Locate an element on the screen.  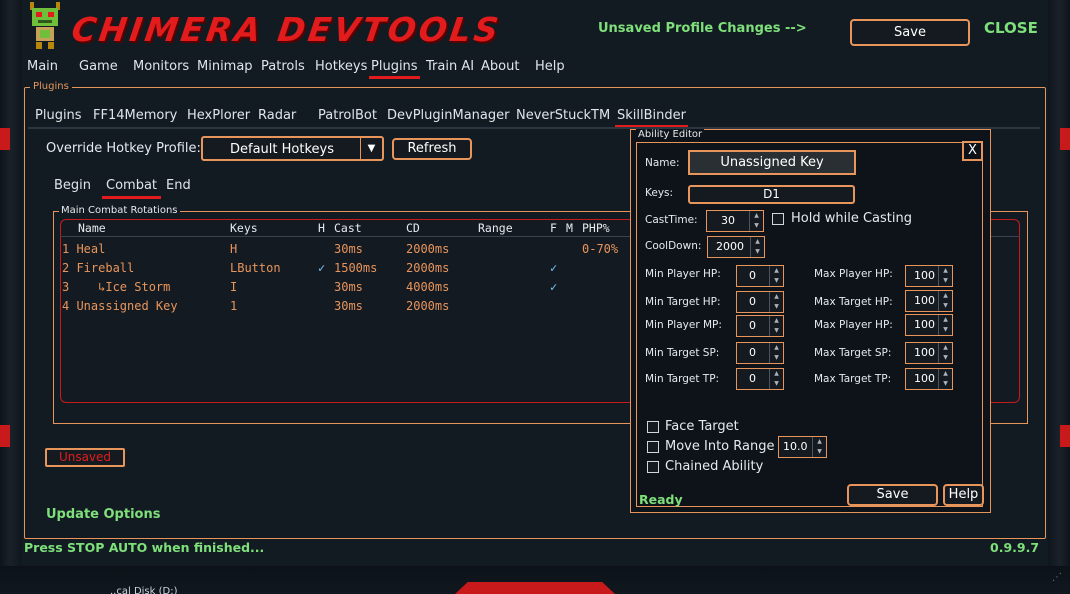
min-player-hp-stepper: 0 ▲ ▼ is located at coordinates (760, 276).